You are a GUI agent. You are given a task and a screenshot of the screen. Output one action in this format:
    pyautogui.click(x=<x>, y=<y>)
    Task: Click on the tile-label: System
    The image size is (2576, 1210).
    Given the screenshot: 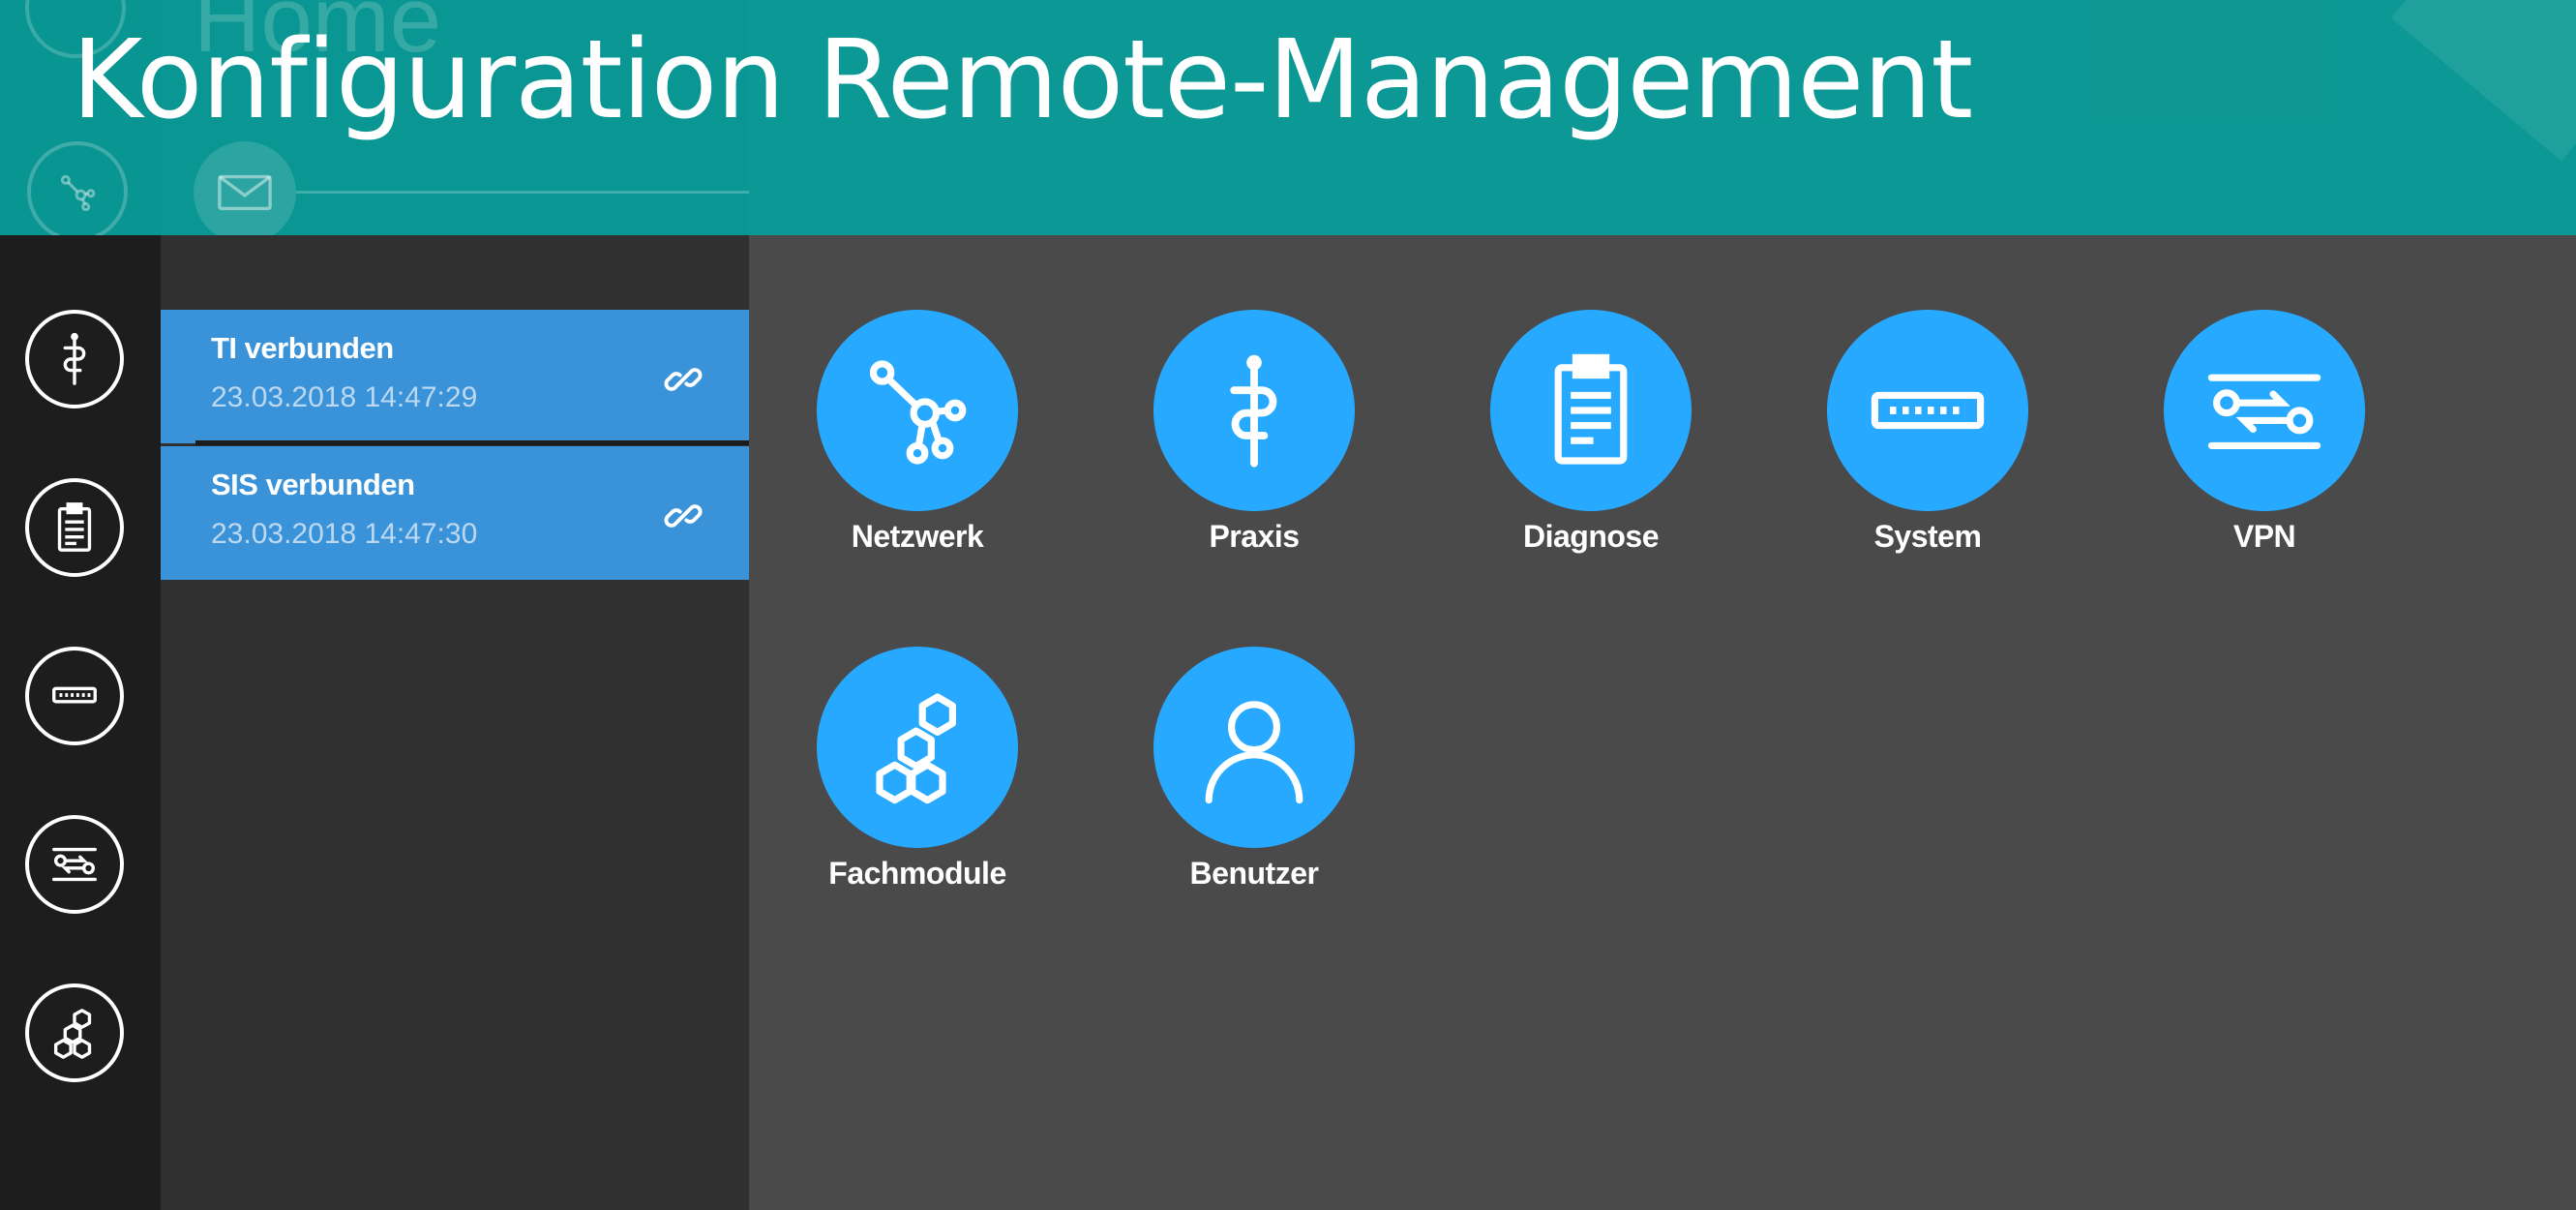 What is the action you would take?
    pyautogui.click(x=1927, y=536)
    